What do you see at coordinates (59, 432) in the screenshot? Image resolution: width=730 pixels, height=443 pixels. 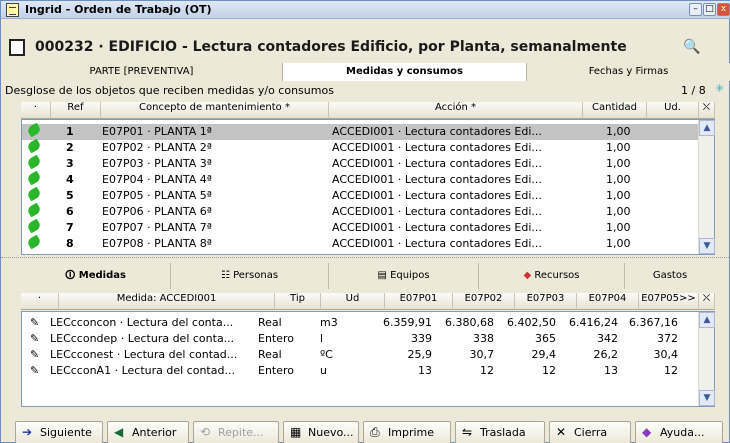 I see `siguiente-button: ➔ Siguiente` at bounding box center [59, 432].